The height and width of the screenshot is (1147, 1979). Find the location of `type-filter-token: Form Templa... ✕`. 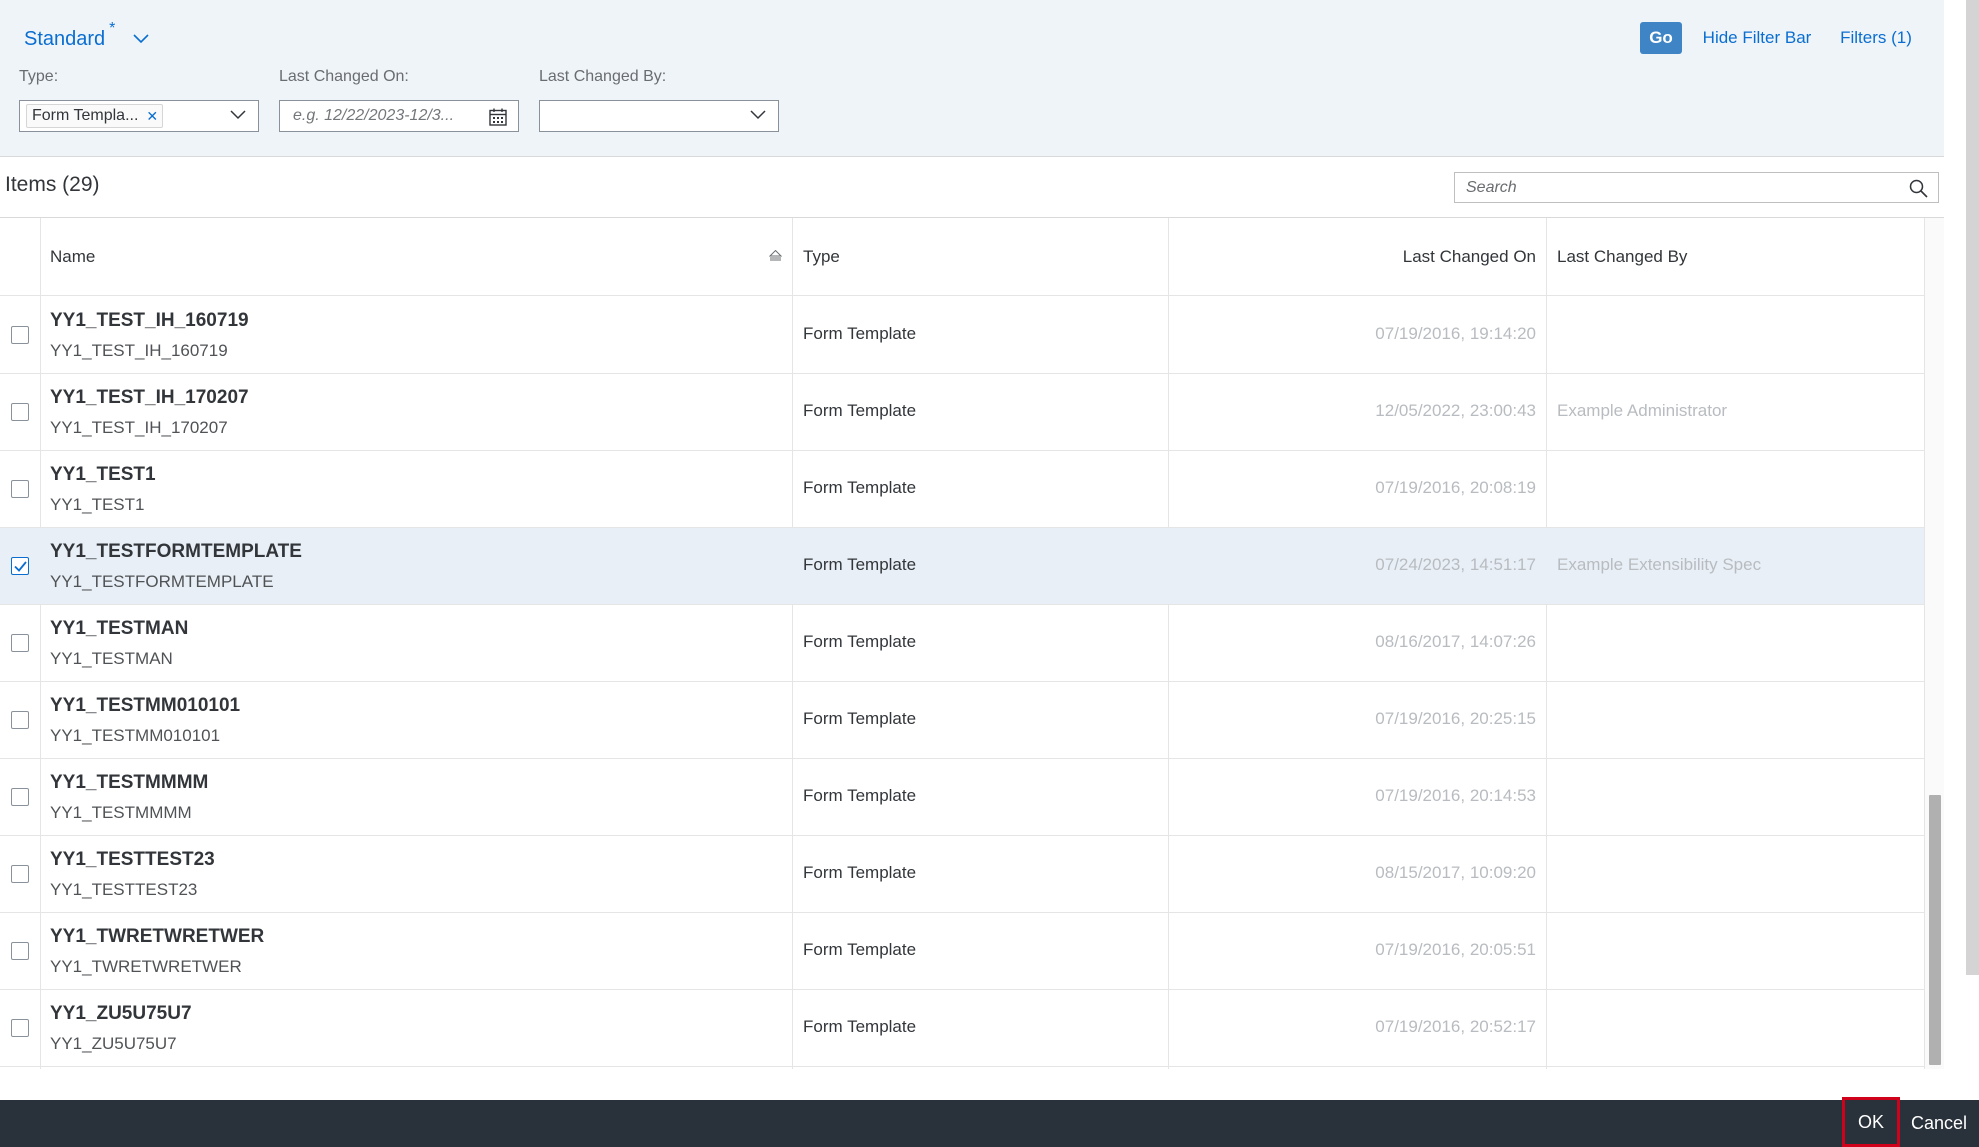

type-filter-token: Form Templa... ✕ is located at coordinates (95, 116).